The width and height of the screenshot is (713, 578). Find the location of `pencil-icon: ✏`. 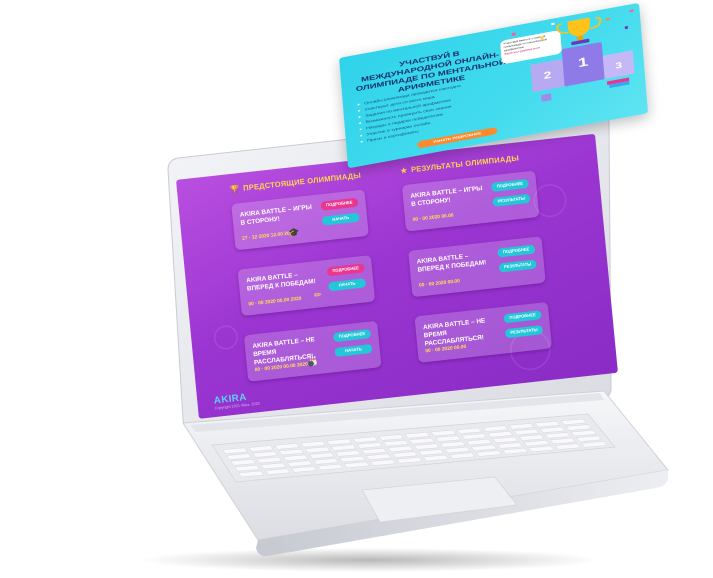

pencil-icon: ✏ is located at coordinates (318, 295).